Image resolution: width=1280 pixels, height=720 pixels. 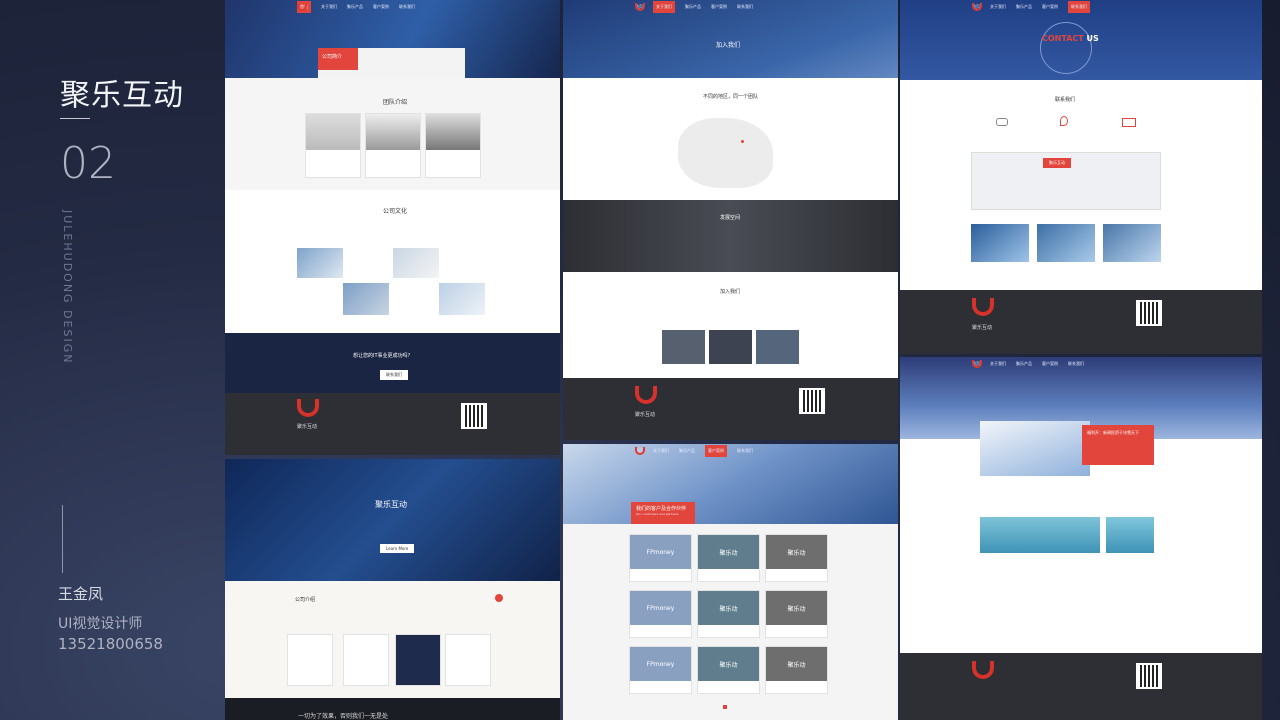 What do you see at coordinates (499, 598) in the screenshot?
I see `share-icon` at bounding box center [499, 598].